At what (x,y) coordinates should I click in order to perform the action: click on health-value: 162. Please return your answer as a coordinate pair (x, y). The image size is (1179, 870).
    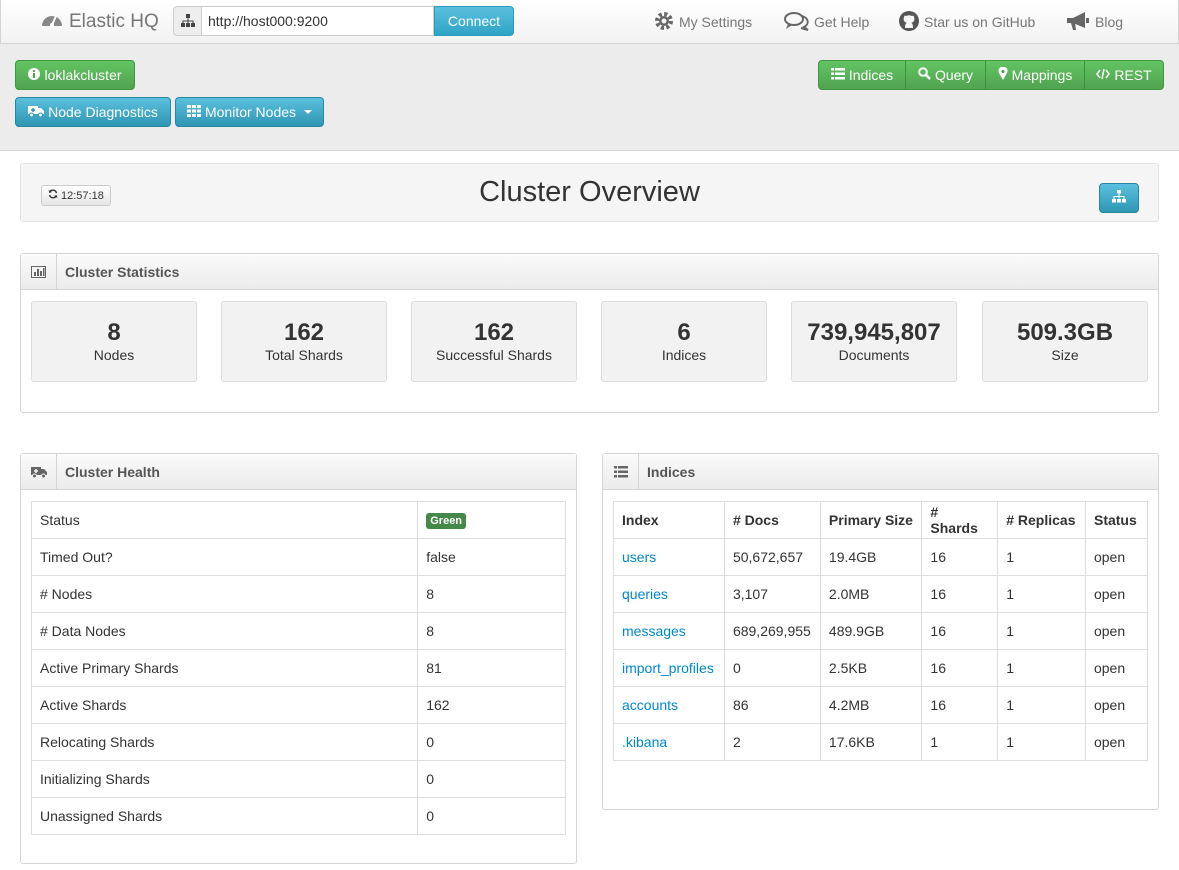
    Looking at the image, I should click on (491, 705).